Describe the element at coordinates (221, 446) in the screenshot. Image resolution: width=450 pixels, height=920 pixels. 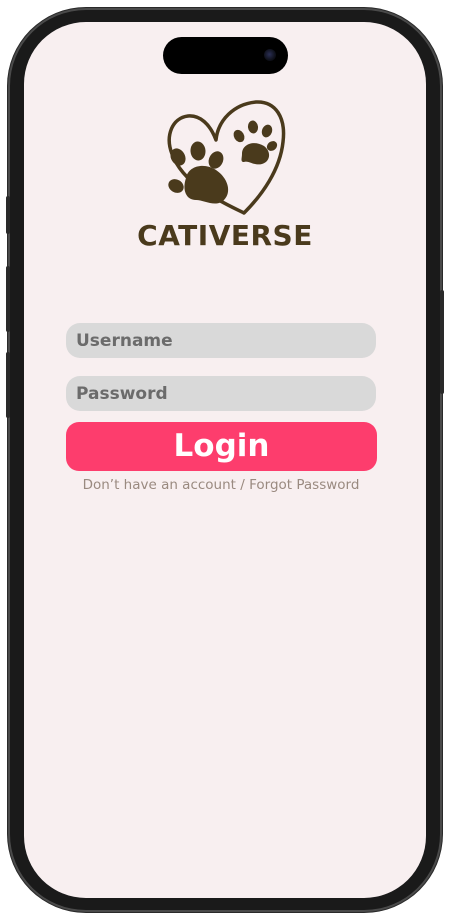
I see `login-button: Login` at that location.